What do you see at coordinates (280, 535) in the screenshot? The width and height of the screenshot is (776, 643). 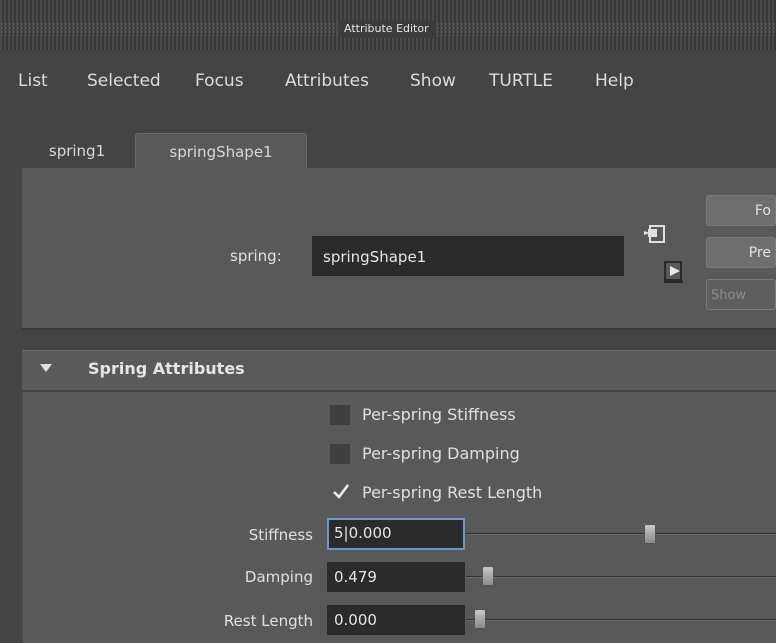 I see `stiffness-label: Stiffness` at bounding box center [280, 535].